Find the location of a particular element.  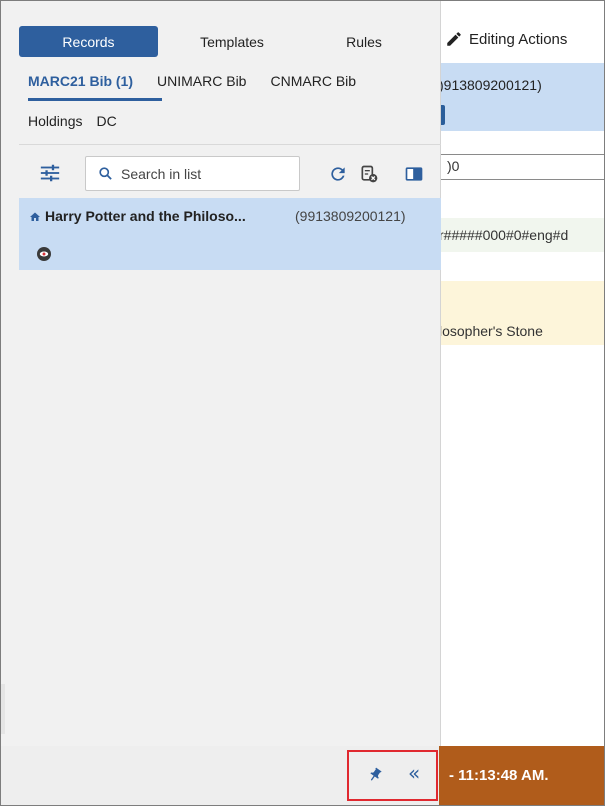

tab-records: Records is located at coordinates (88, 41).